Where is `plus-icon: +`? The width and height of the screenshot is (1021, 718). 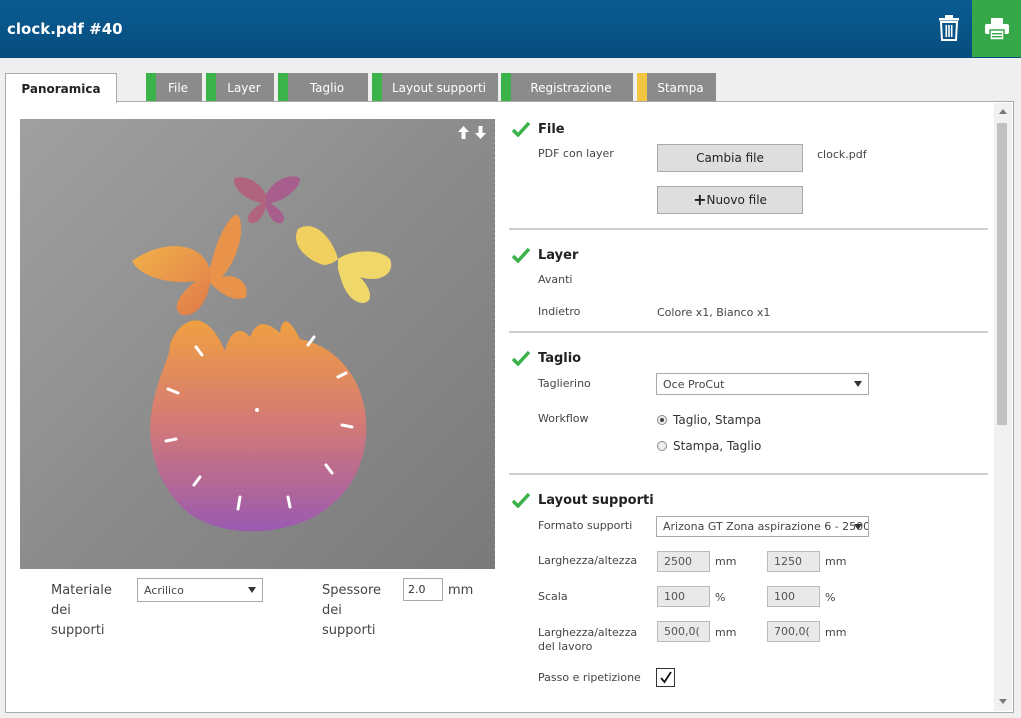
plus-icon: + is located at coordinates (700, 199).